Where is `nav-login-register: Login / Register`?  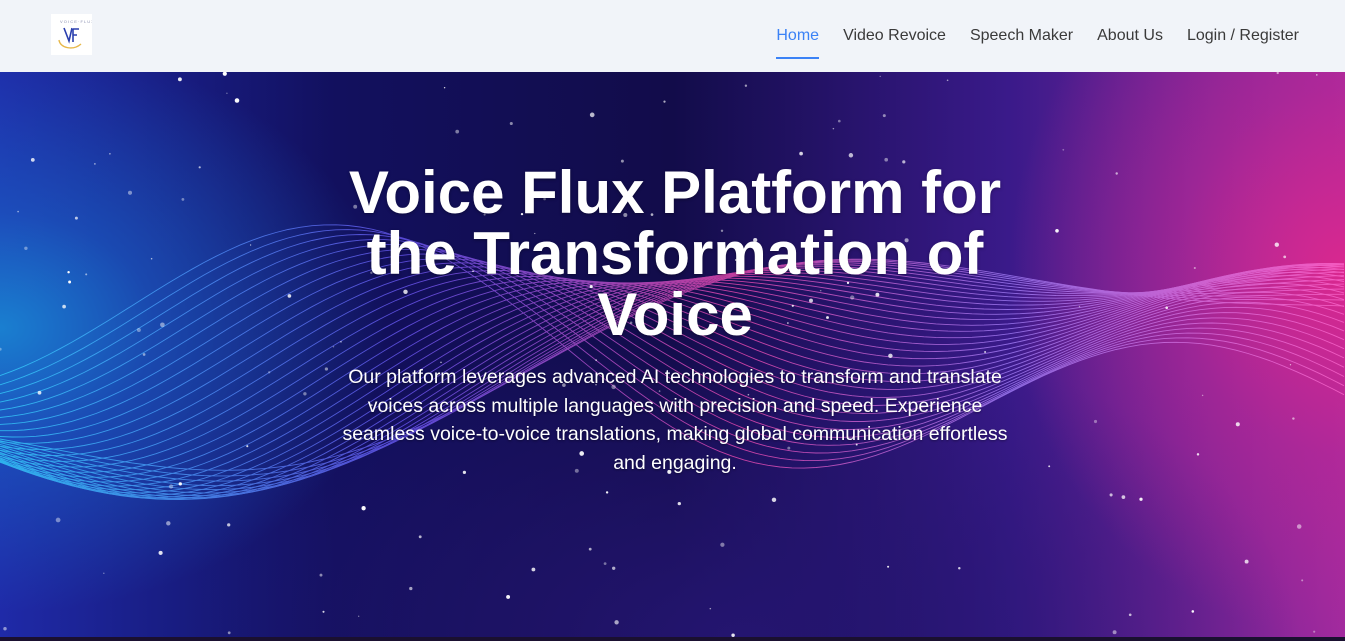 nav-login-register: Login / Register is located at coordinates (1243, 36).